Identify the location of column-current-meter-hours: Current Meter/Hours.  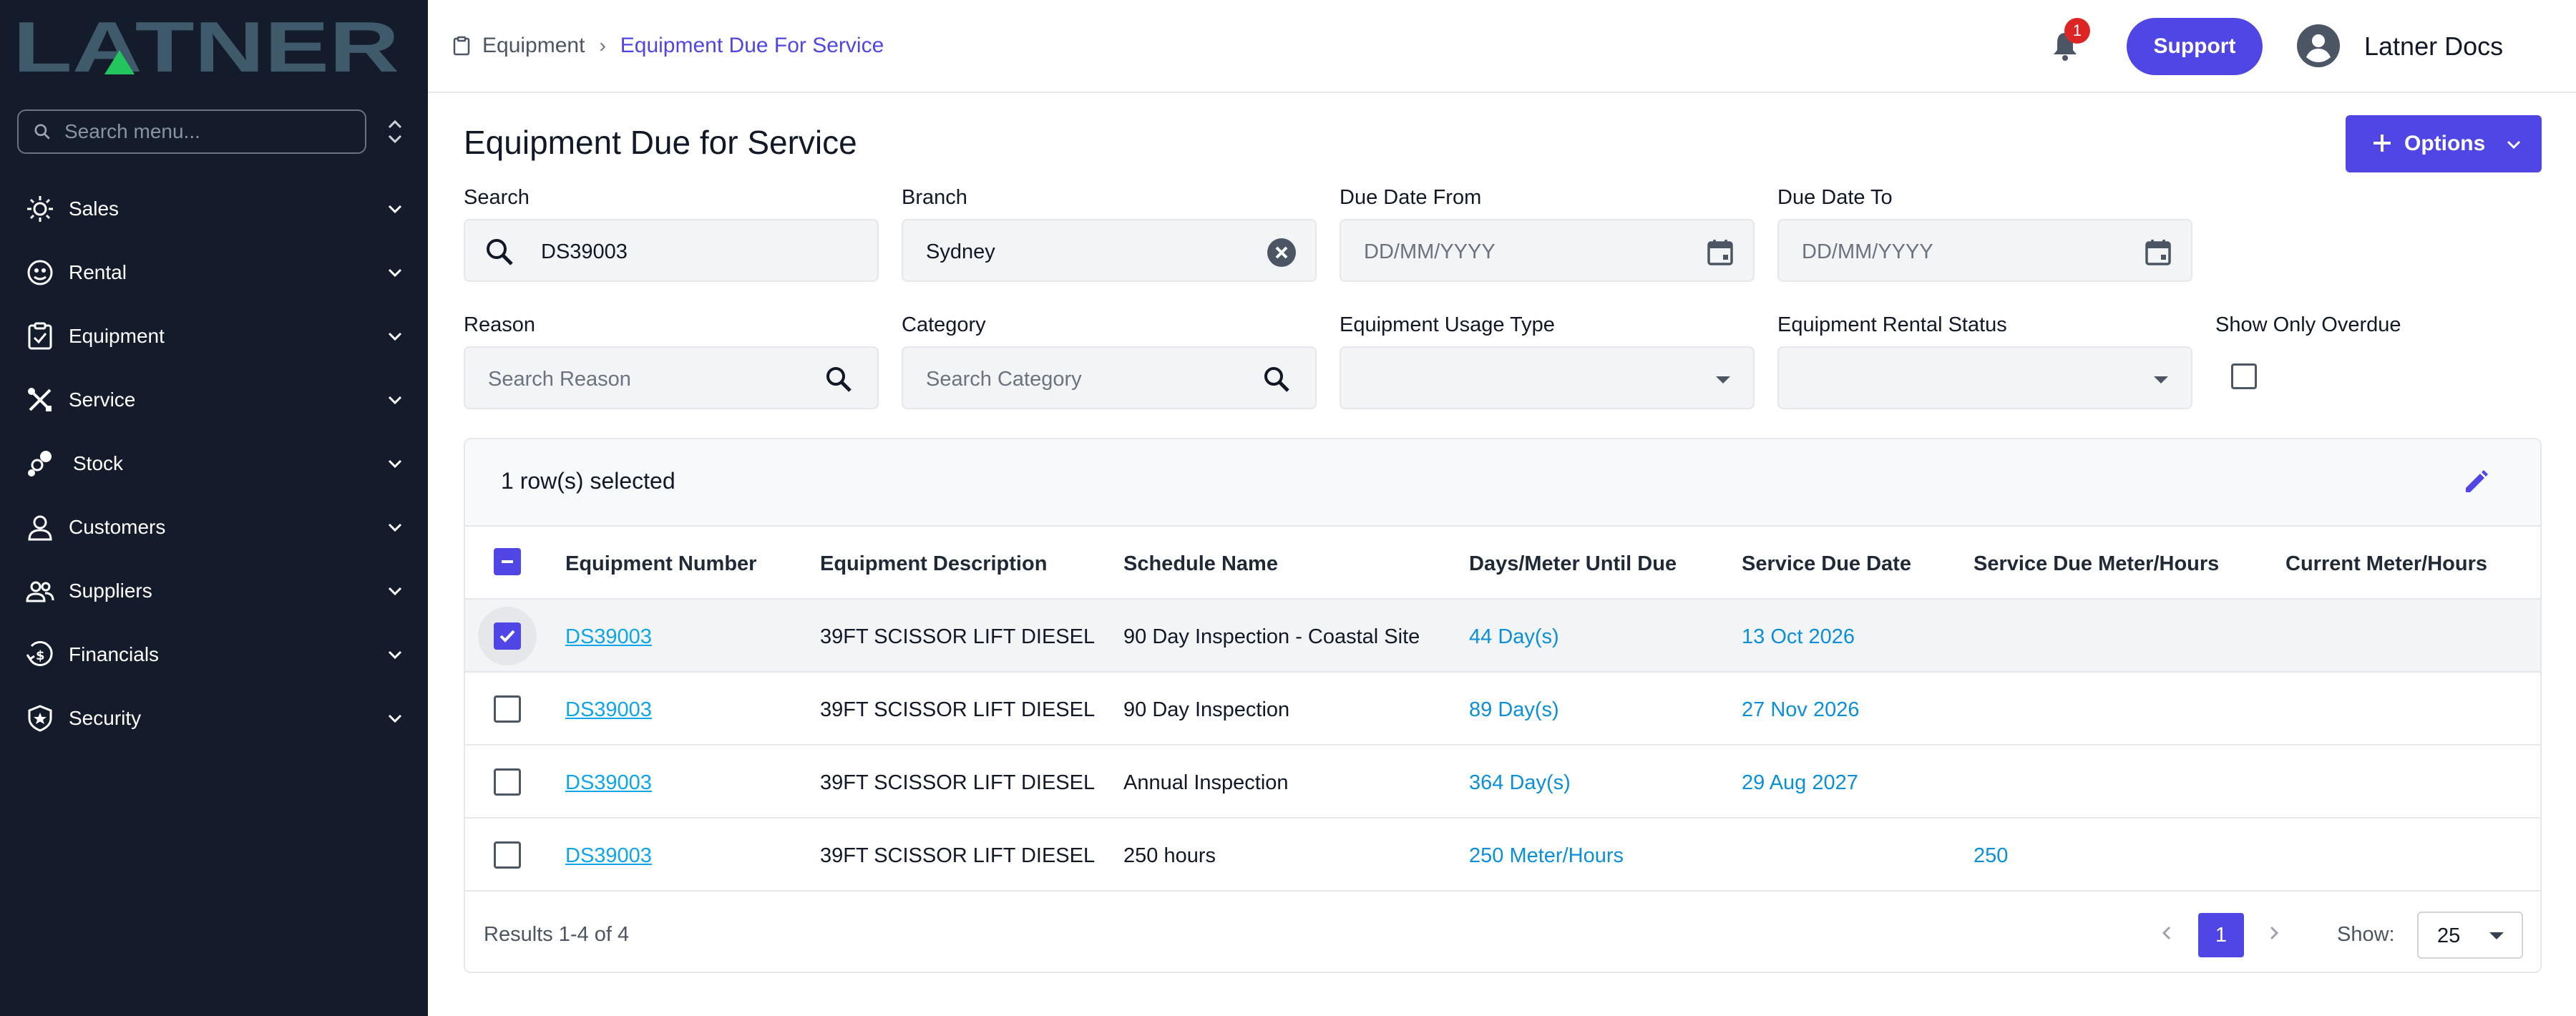
(2386, 564).